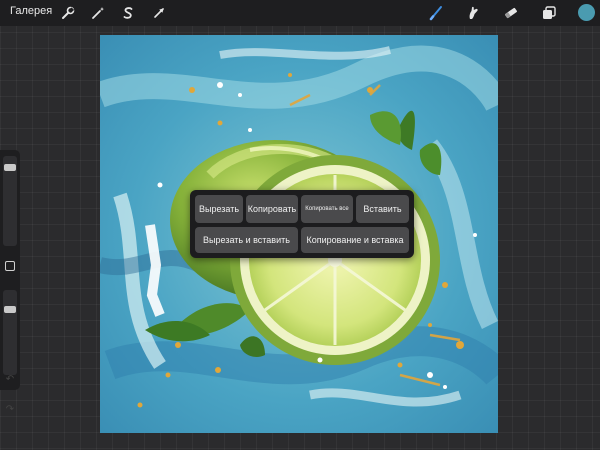 The height and width of the screenshot is (450, 600). I want to click on layers-button, so click(549, 13).